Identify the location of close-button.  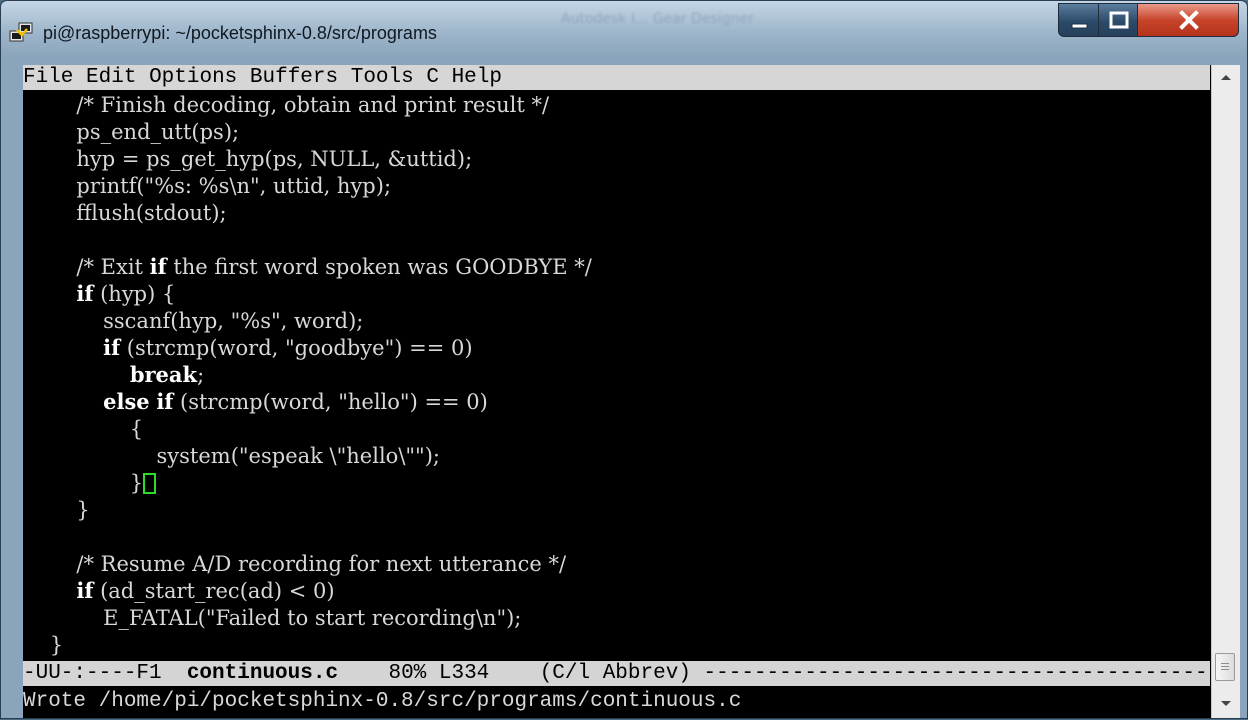
(1188, 20).